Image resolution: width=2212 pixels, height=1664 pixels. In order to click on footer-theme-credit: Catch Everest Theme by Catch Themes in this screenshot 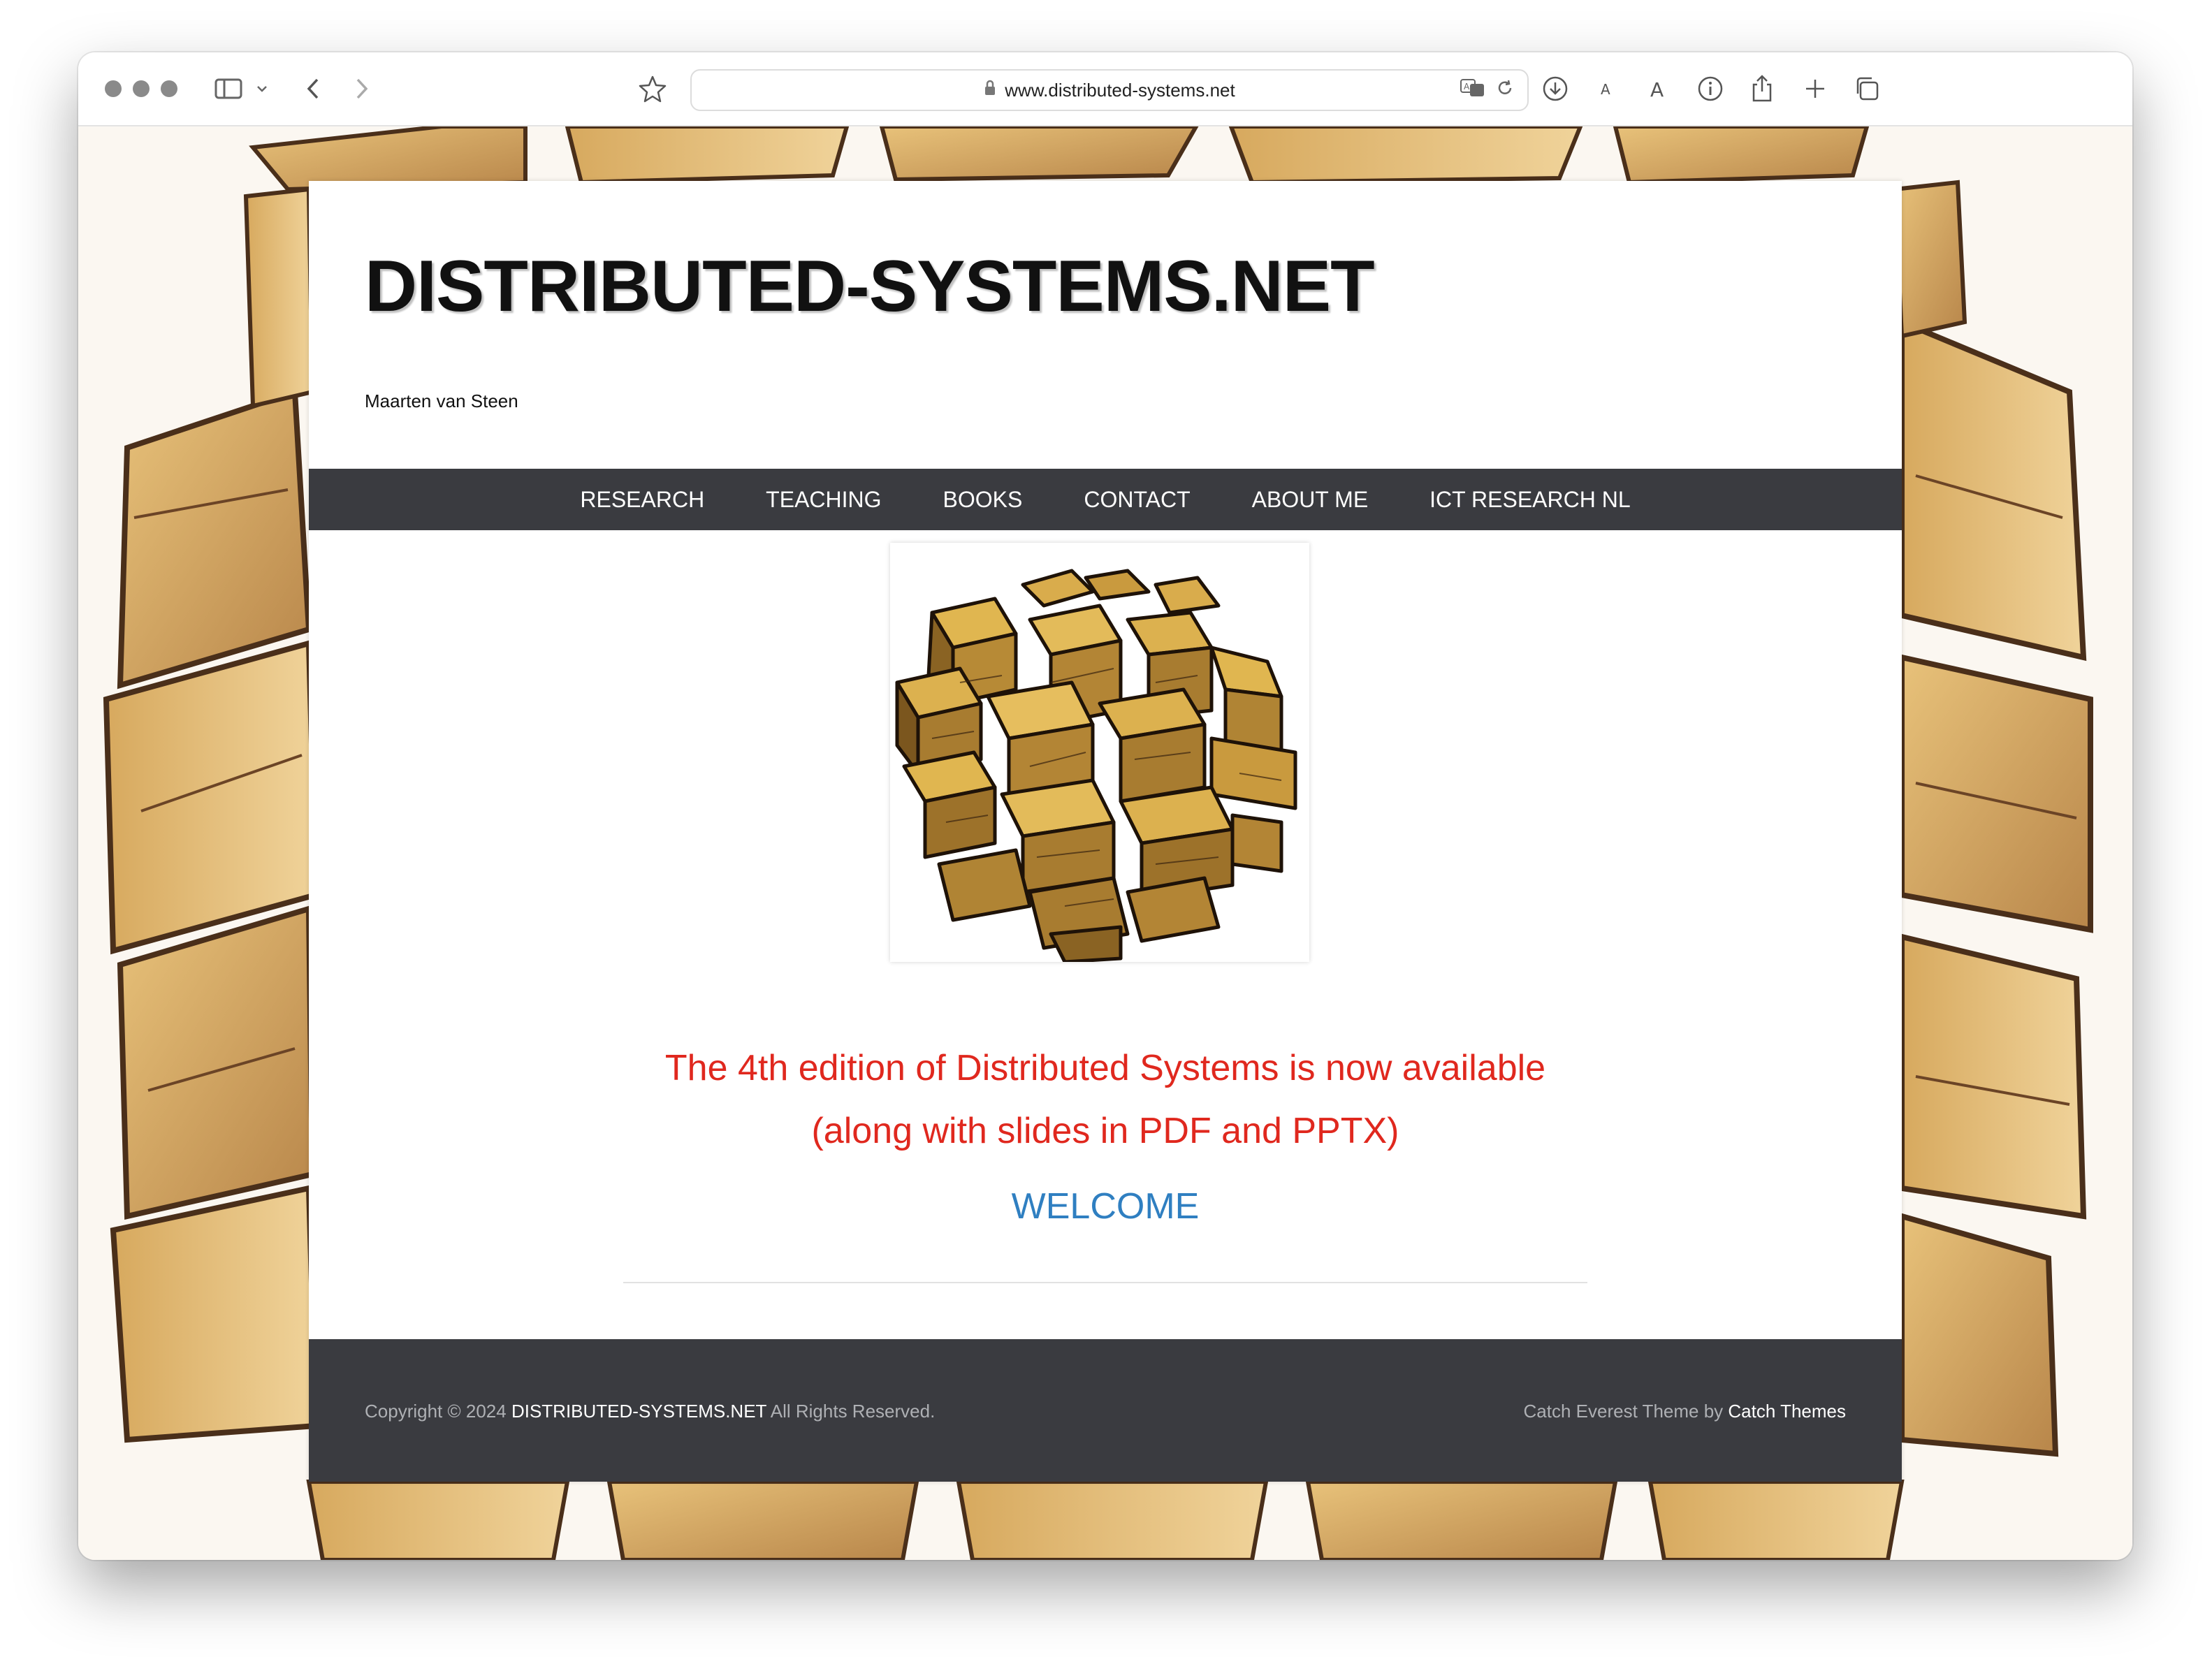, I will do `click(1685, 1411)`.